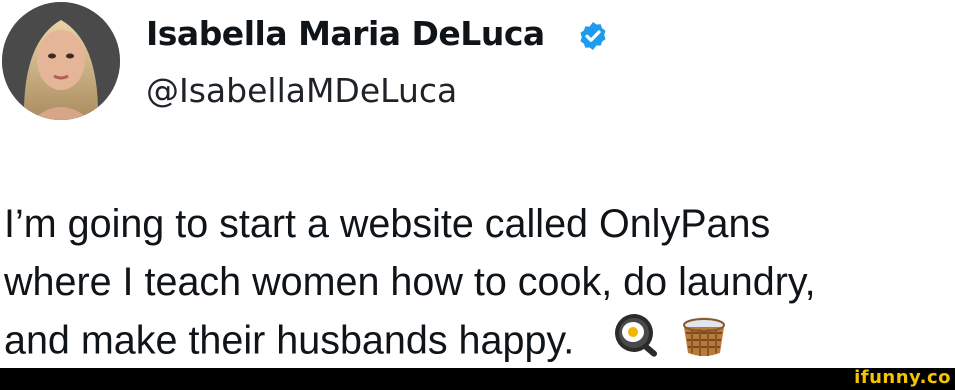 The width and height of the screenshot is (955, 390). I want to click on tweet-line-last: and make their husbands happy., so click(479, 340).